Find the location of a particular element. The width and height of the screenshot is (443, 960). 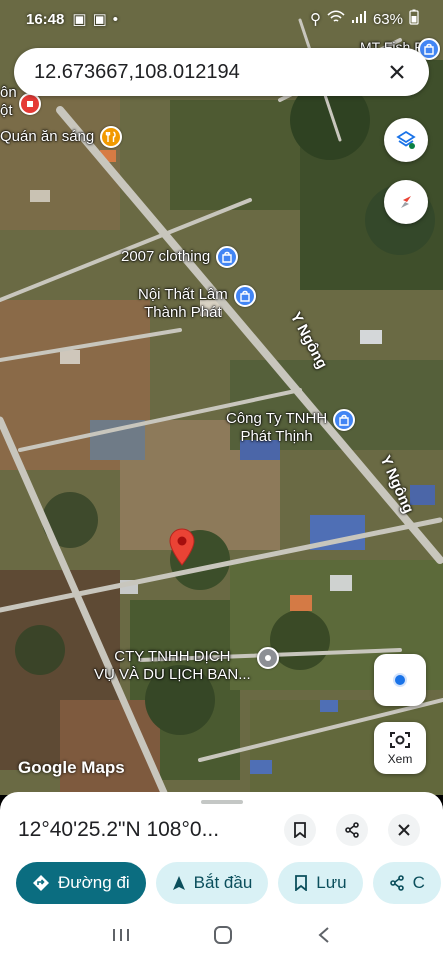

dropped-pin-icon is located at coordinates (182, 549).